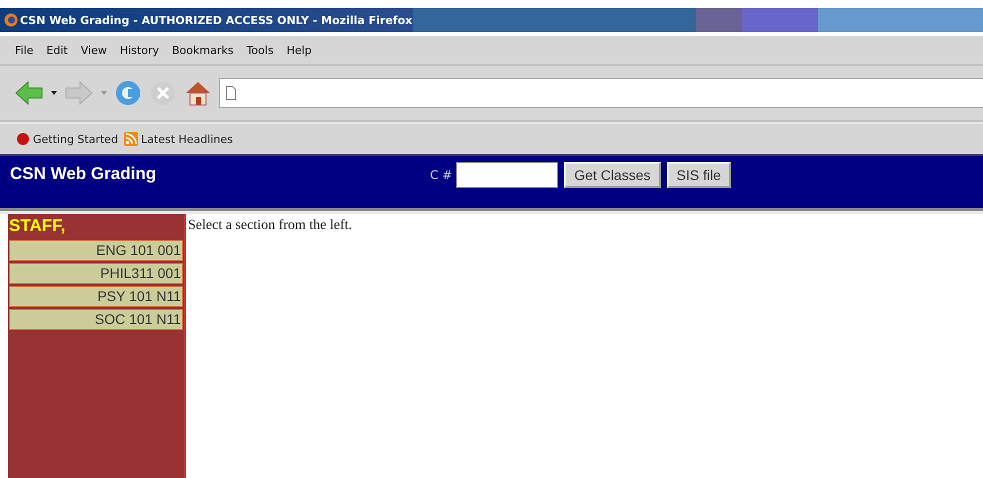 This screenshot has height=478, width=983. I want to click on user-name: STAFF,, so click(37, 226).